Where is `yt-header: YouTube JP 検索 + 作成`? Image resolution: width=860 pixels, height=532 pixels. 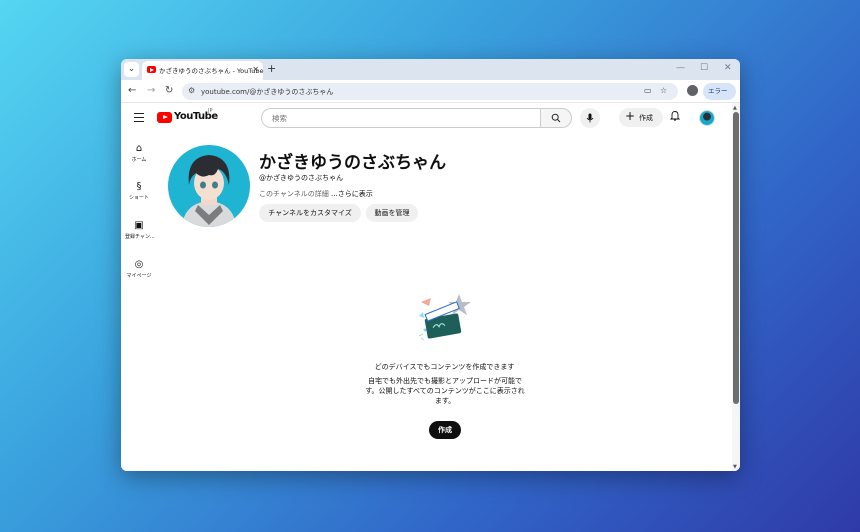
yt-header: YouTube JP 検索 + 作成 is located at coordinates (426, 118).